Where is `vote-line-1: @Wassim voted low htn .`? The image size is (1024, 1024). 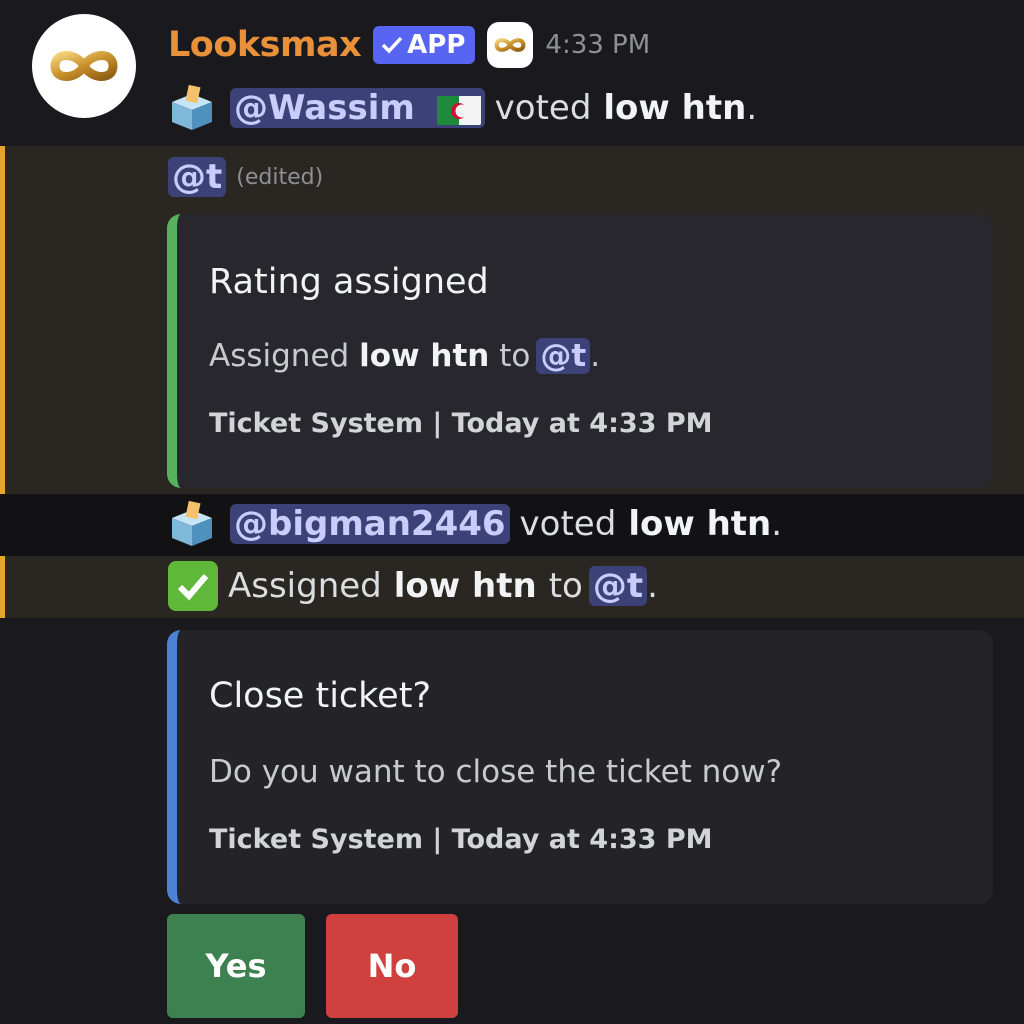 vote-line-1: @Wassim voted low htn . is located at coordinates (462, 108).